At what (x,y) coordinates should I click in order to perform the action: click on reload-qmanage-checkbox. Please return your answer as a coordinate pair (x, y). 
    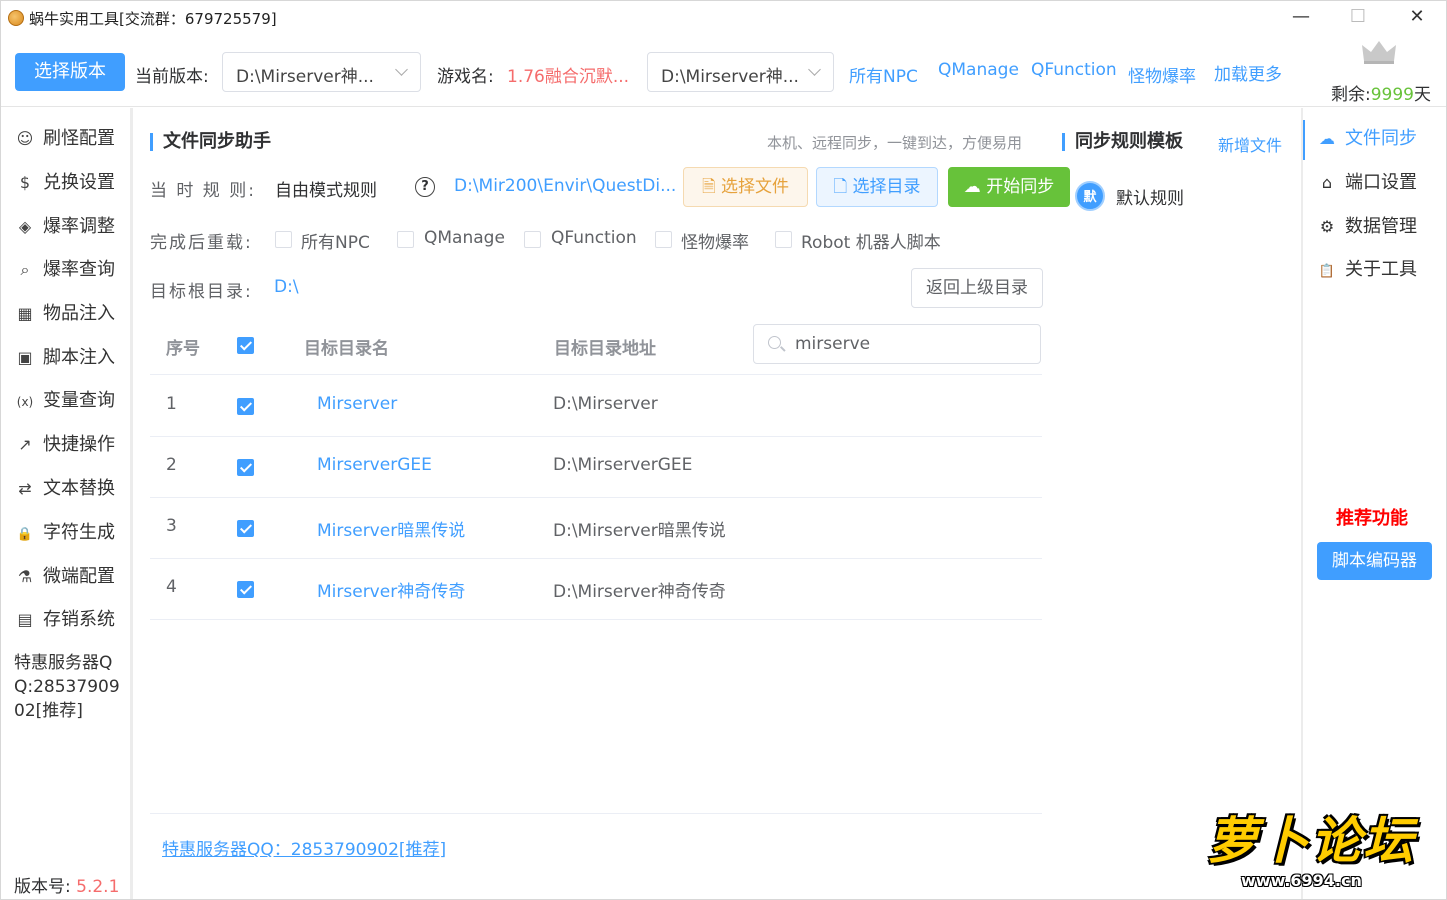
    Looking at the image, I should click on (405, 239).